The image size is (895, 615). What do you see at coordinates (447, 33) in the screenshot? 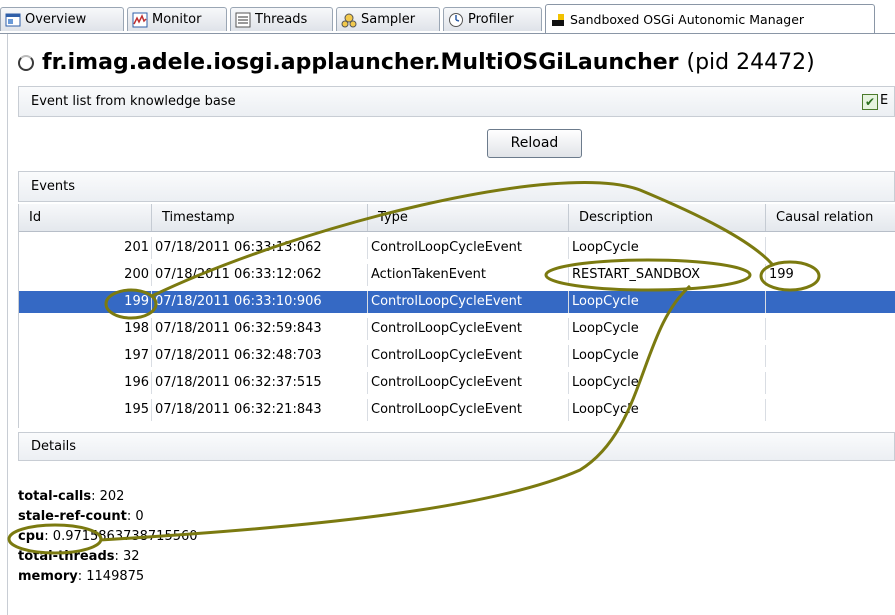
I see `tab-bar-divider` at bounding box center [447, 33].